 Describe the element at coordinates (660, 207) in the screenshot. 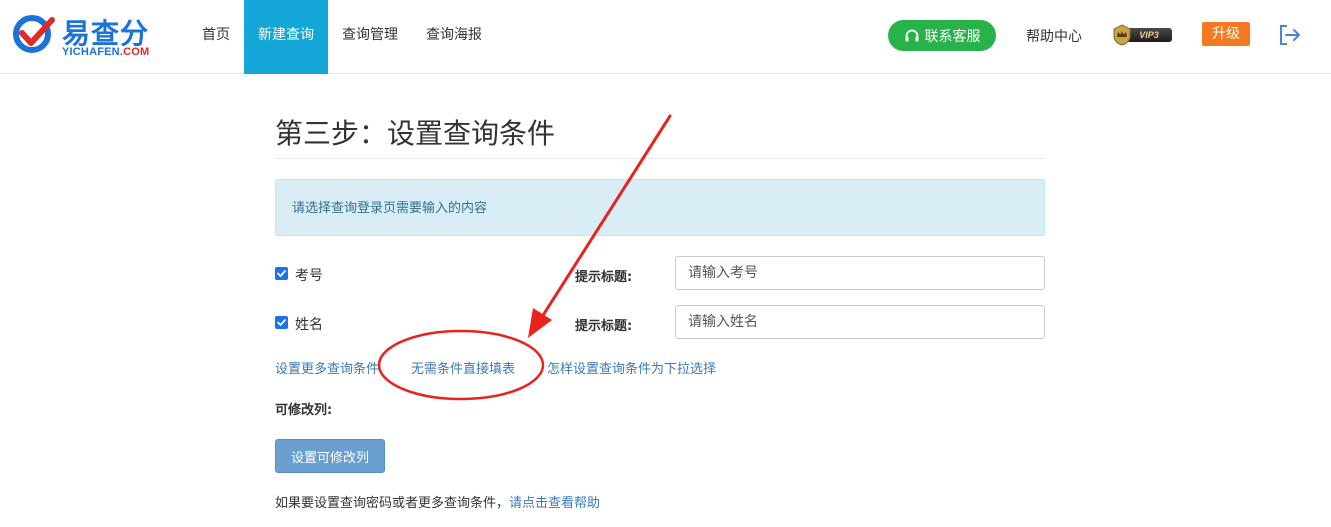

I see `info-alert: 请选择查询登录页需要输入的内容` at that location.